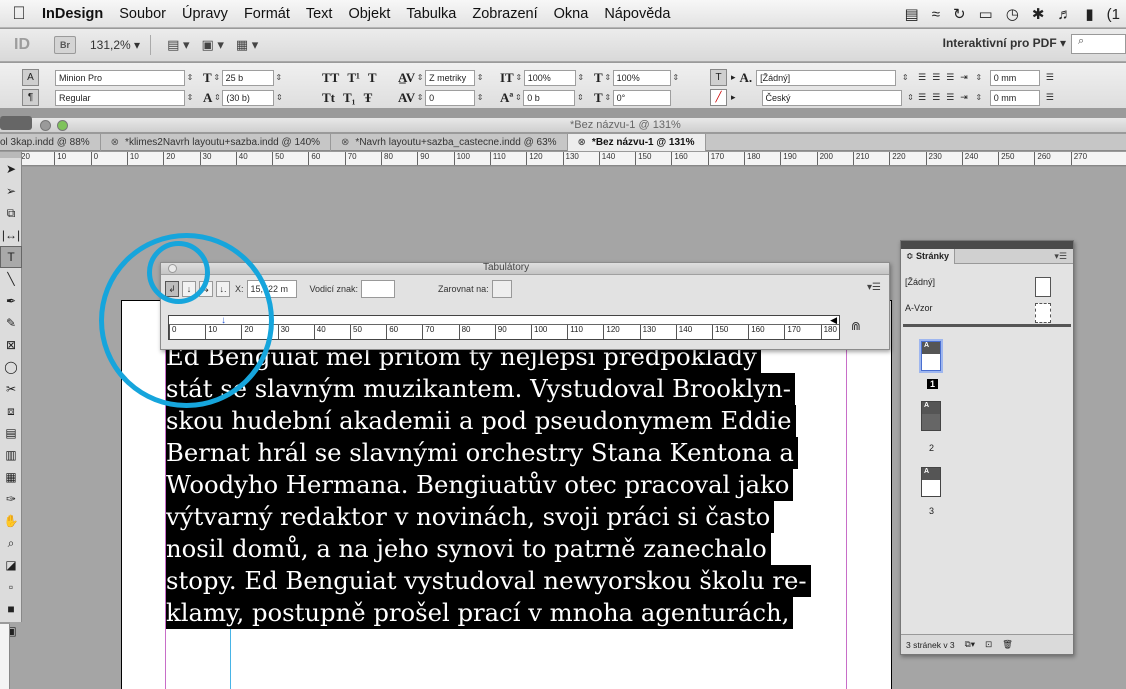  What do you see at coordinates (142, 14) in the screenshot?
I see `menu-soubor: Soubor` at bounding box center [142, 14].